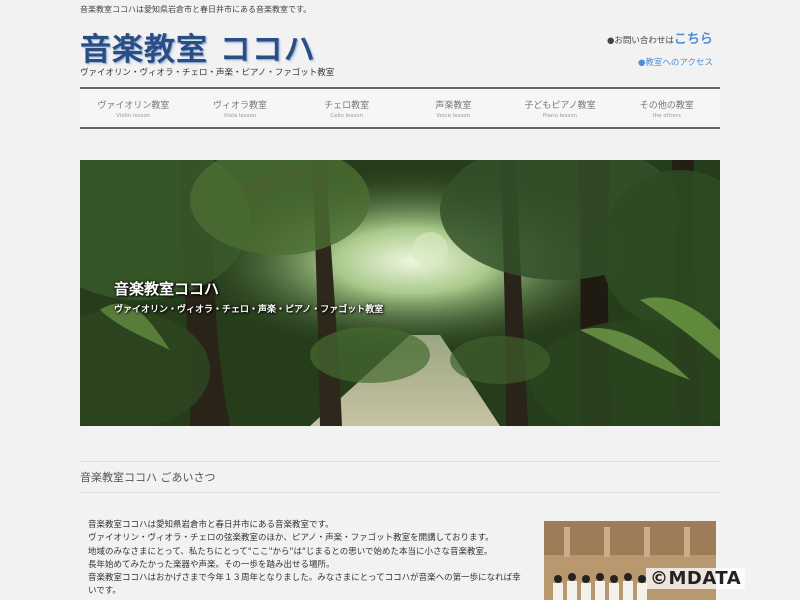 The image size is (800, 600). I want to click on nav-label-jp: チェロ教室, so click(347, 105).